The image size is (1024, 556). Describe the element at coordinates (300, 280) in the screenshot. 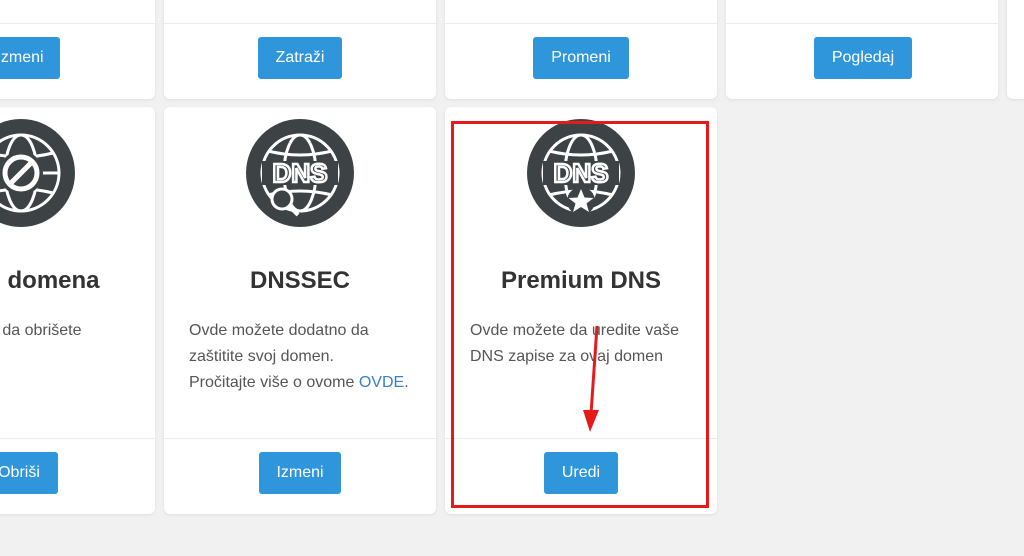

I see `card-title: DNSSEC` at that location.